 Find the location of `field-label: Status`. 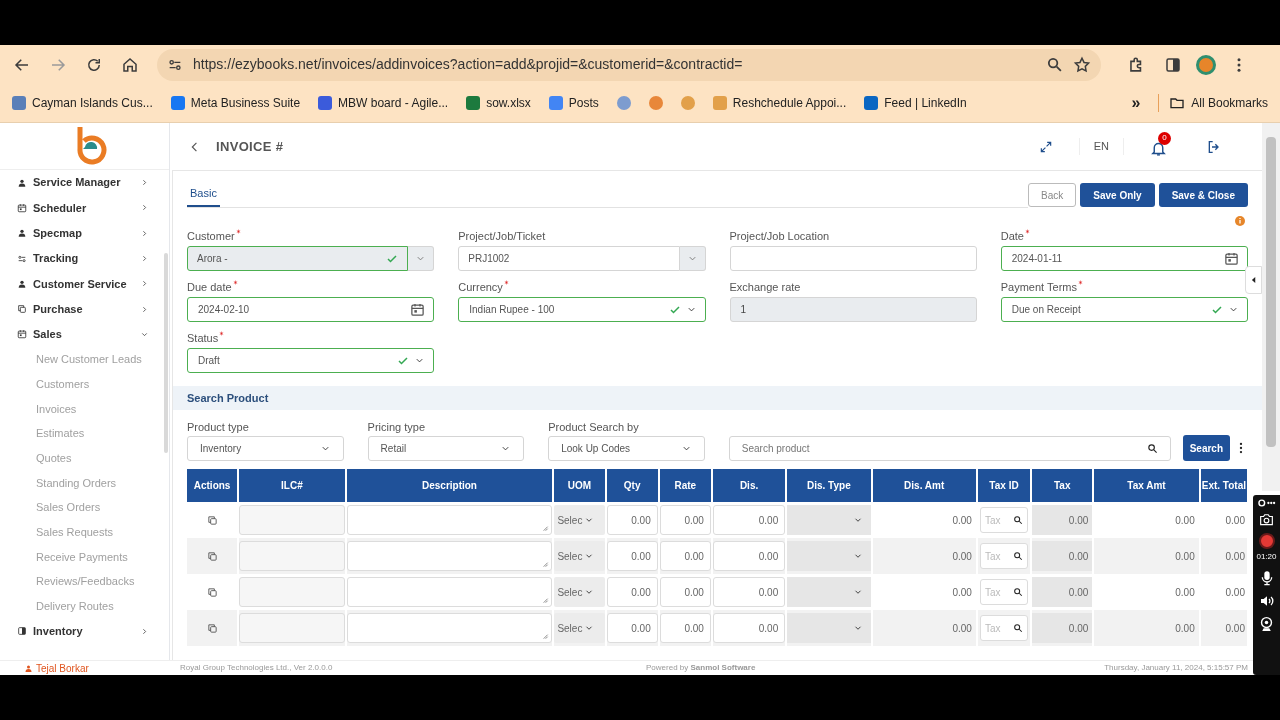

field-label: Status is located at coordinates (203, 338).